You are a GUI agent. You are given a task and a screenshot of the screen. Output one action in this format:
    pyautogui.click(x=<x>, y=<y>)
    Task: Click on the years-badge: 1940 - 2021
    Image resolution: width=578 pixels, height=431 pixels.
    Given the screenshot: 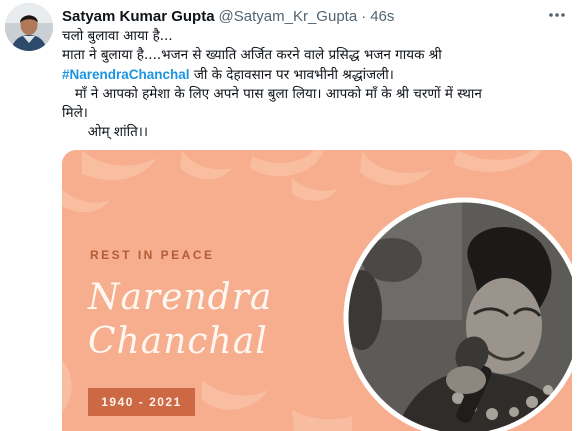 What is the action you would take?
    pyautogui.click(x=141, y=402)
    